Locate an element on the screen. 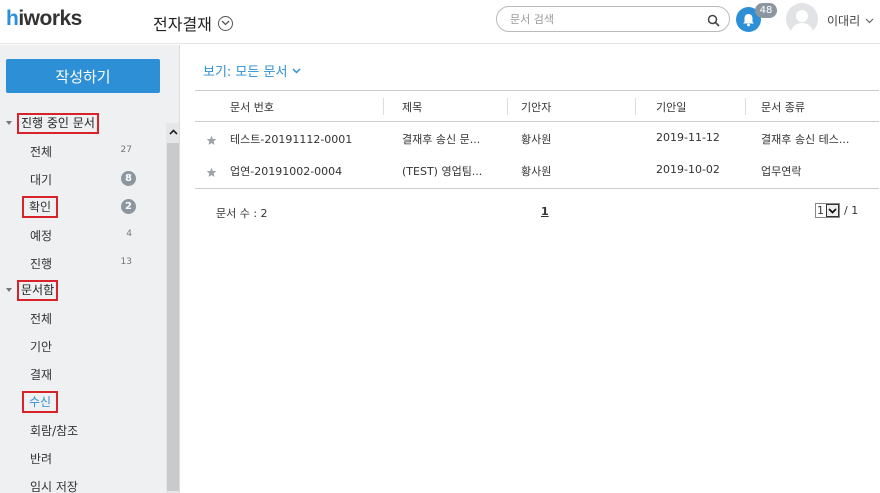  user-menu: 이대리 is located at coordinates (850, 20).